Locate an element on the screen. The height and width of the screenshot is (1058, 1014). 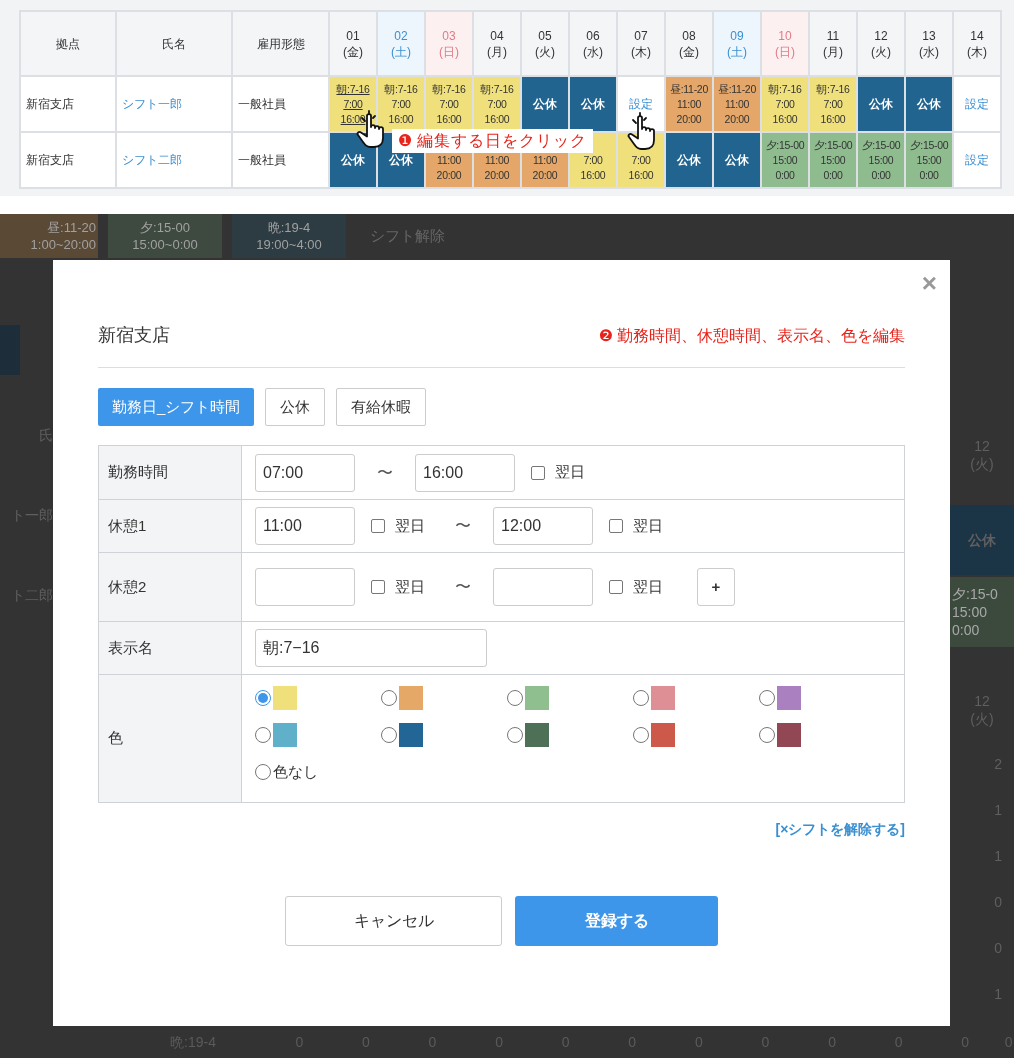
shift-button: 昼:11-20 1:00~20:00 is located at coordinates (49, 236).